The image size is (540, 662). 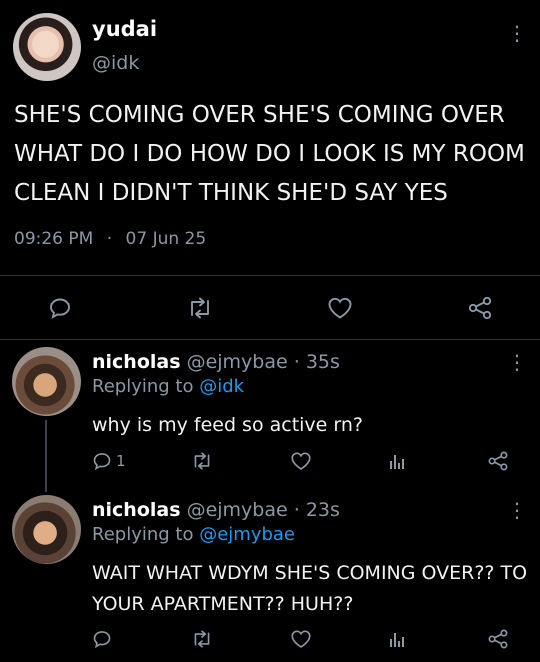 What do you see at coordinates (322, 510) in the screenshot?
I see `reply-age: 23s` at bounding box center [322, 510].